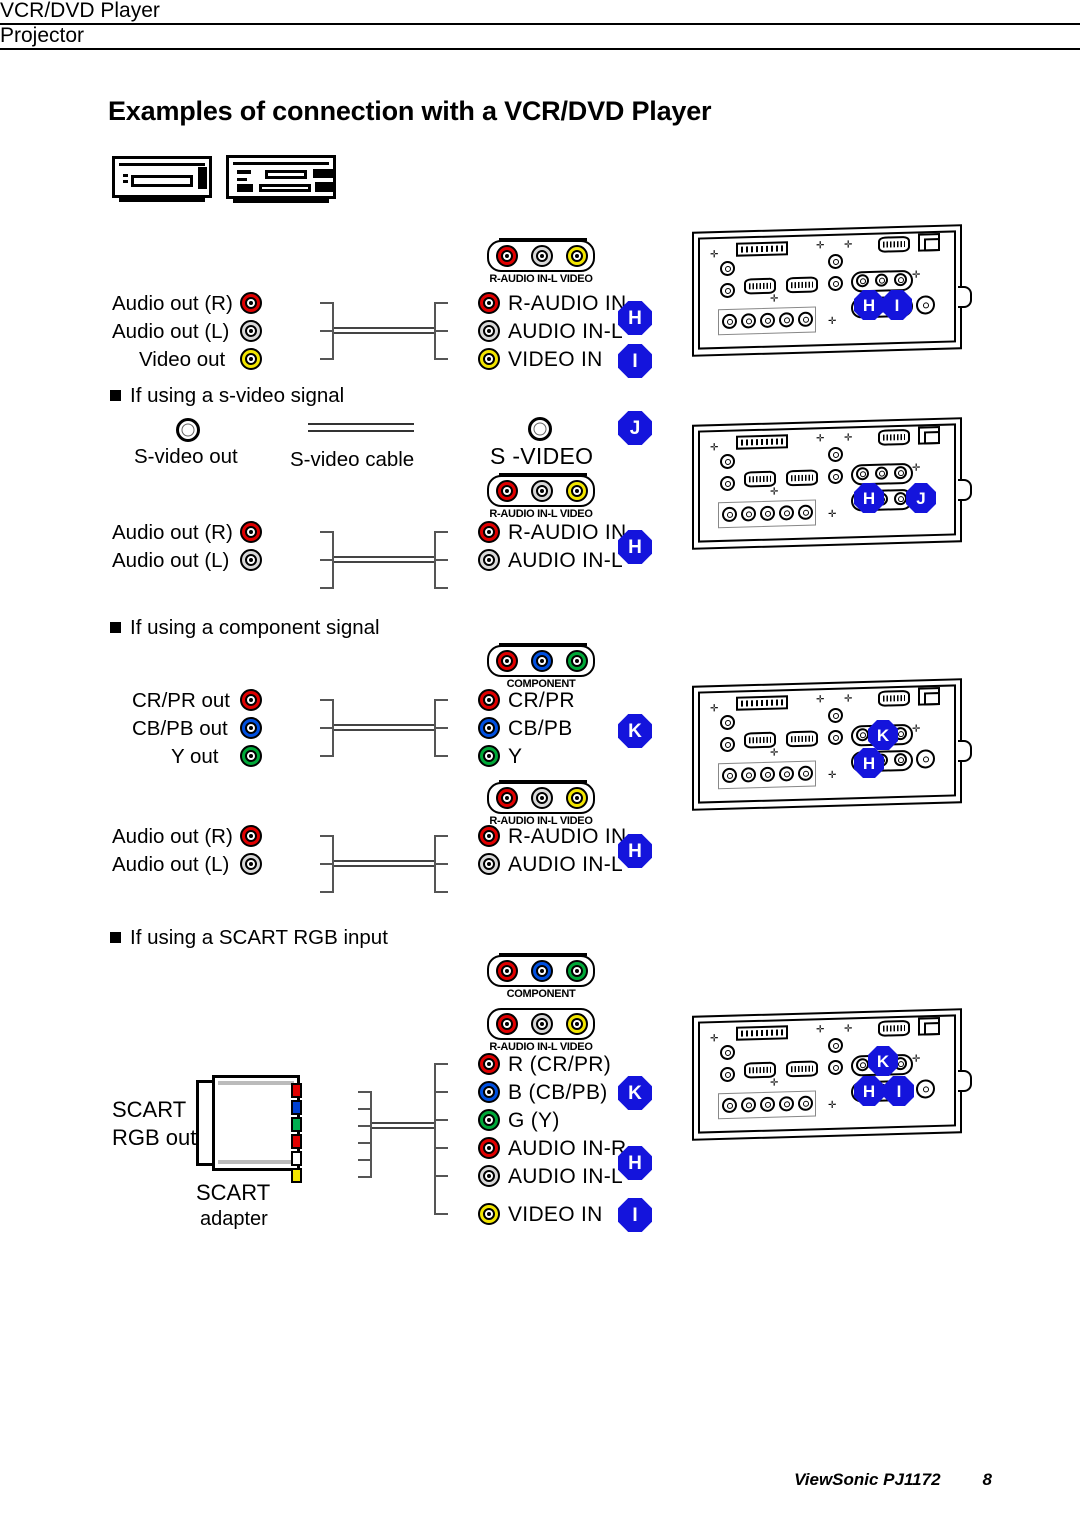 This screenshot has width=1080, height=1528. I want to click on label-scart-adapter-2: adapter, so click(234, 1219).